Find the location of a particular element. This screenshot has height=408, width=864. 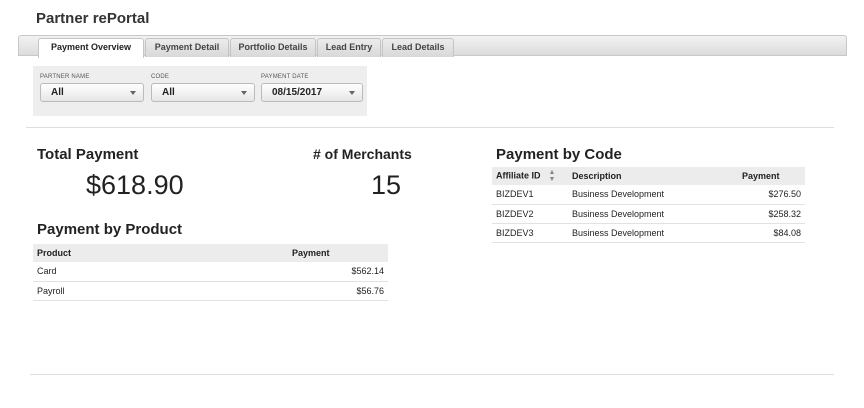

payment-cell: $562.14 is located at coordinates (338, 272).